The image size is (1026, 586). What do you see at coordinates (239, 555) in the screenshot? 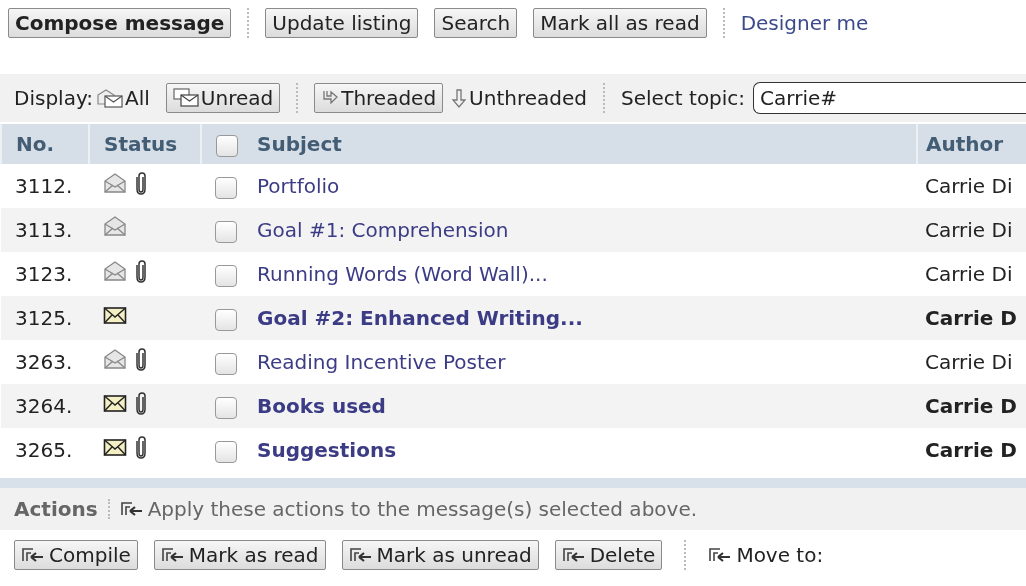
I see `action-button: Mark as read` at bounding box center [239, 555].